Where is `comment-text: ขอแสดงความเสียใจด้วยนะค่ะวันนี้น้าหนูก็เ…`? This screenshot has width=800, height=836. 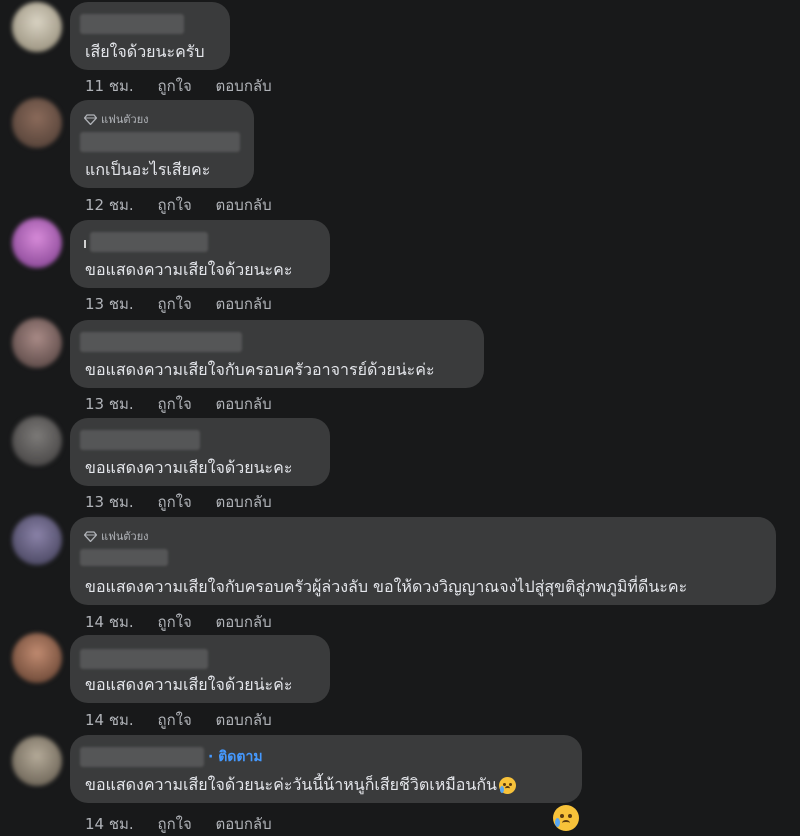
comment-text: ขอแสดงความเสียใจด้วยนะค่ะวันนี้น้าหนูก็เ… is located at coordinates (300, 785).